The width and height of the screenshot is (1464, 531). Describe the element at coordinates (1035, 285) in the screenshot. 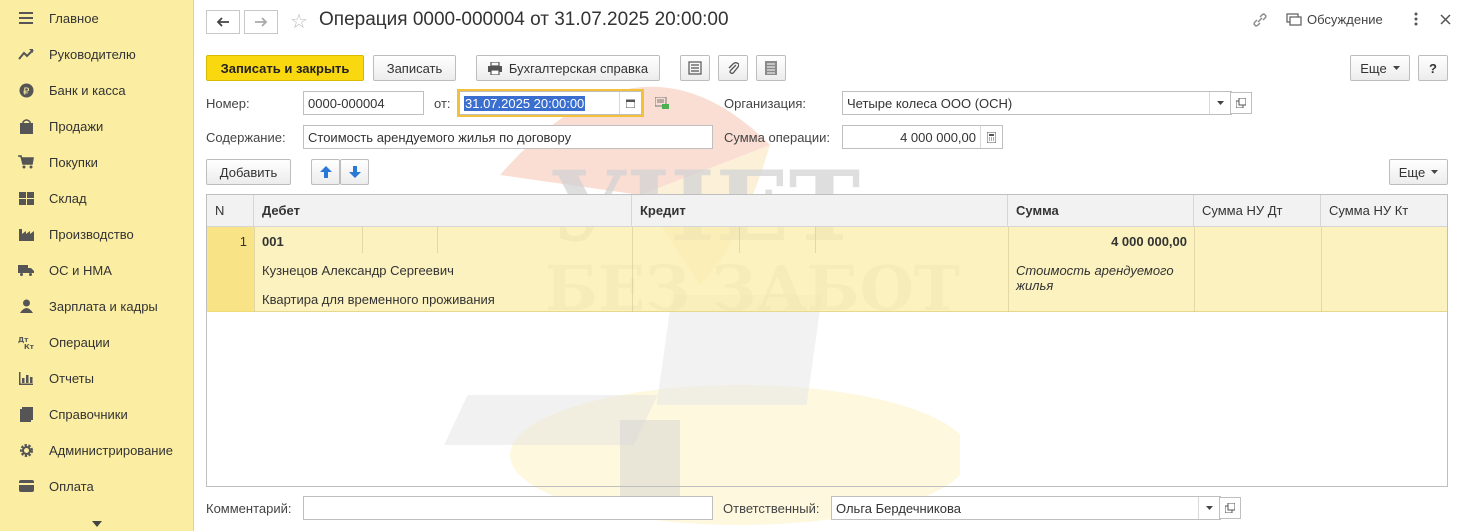

I see `row-sum-note-line2: жилья` at that location.